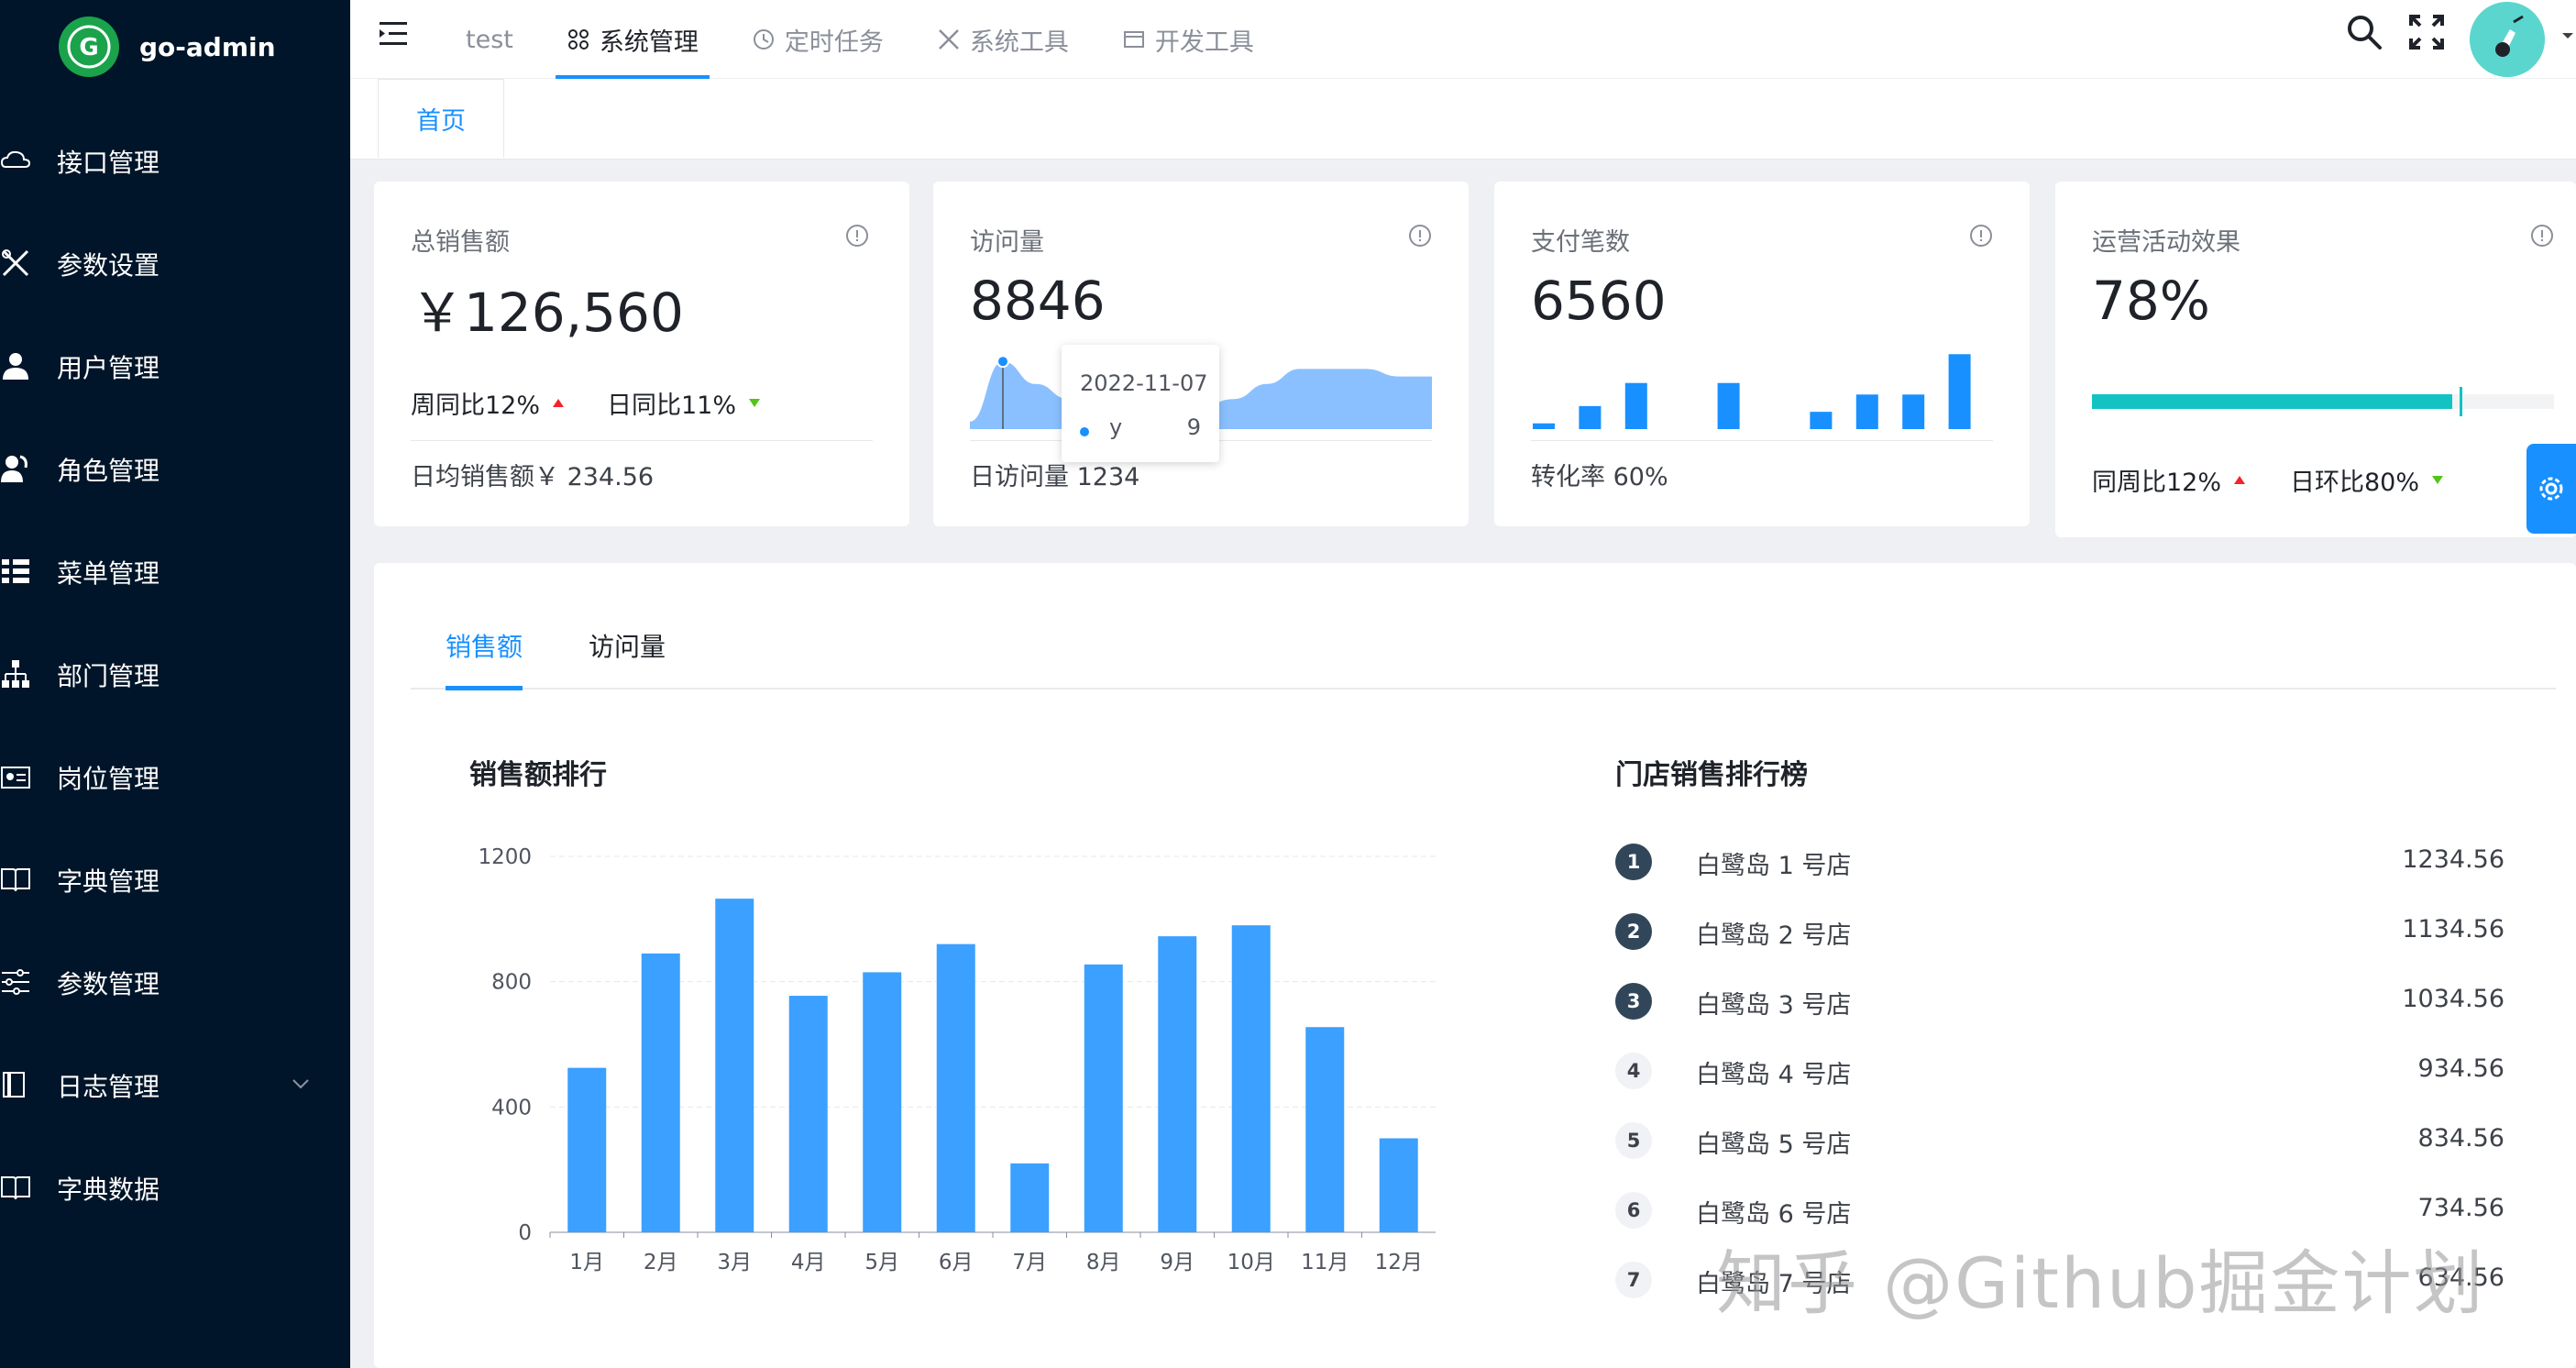 Image resolution: width=2576 pixels, height=1368 pixels. What do you see at coordinates (1002, 362) in the screenshot?
I see `hover-point` at bounding box center [1002, 362].